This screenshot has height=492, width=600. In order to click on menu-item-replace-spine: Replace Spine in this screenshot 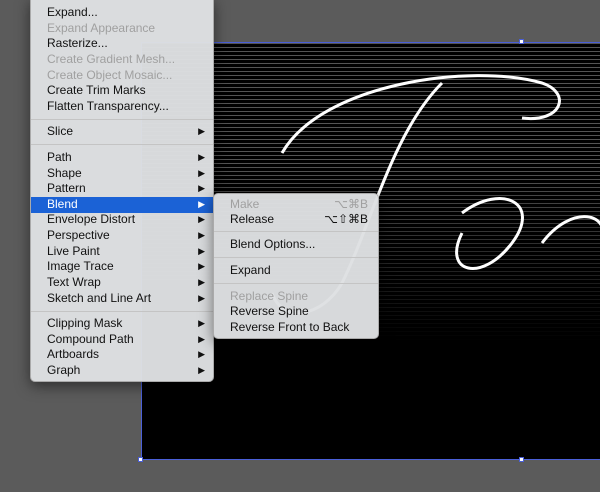, I will do `click(296, 297)`.